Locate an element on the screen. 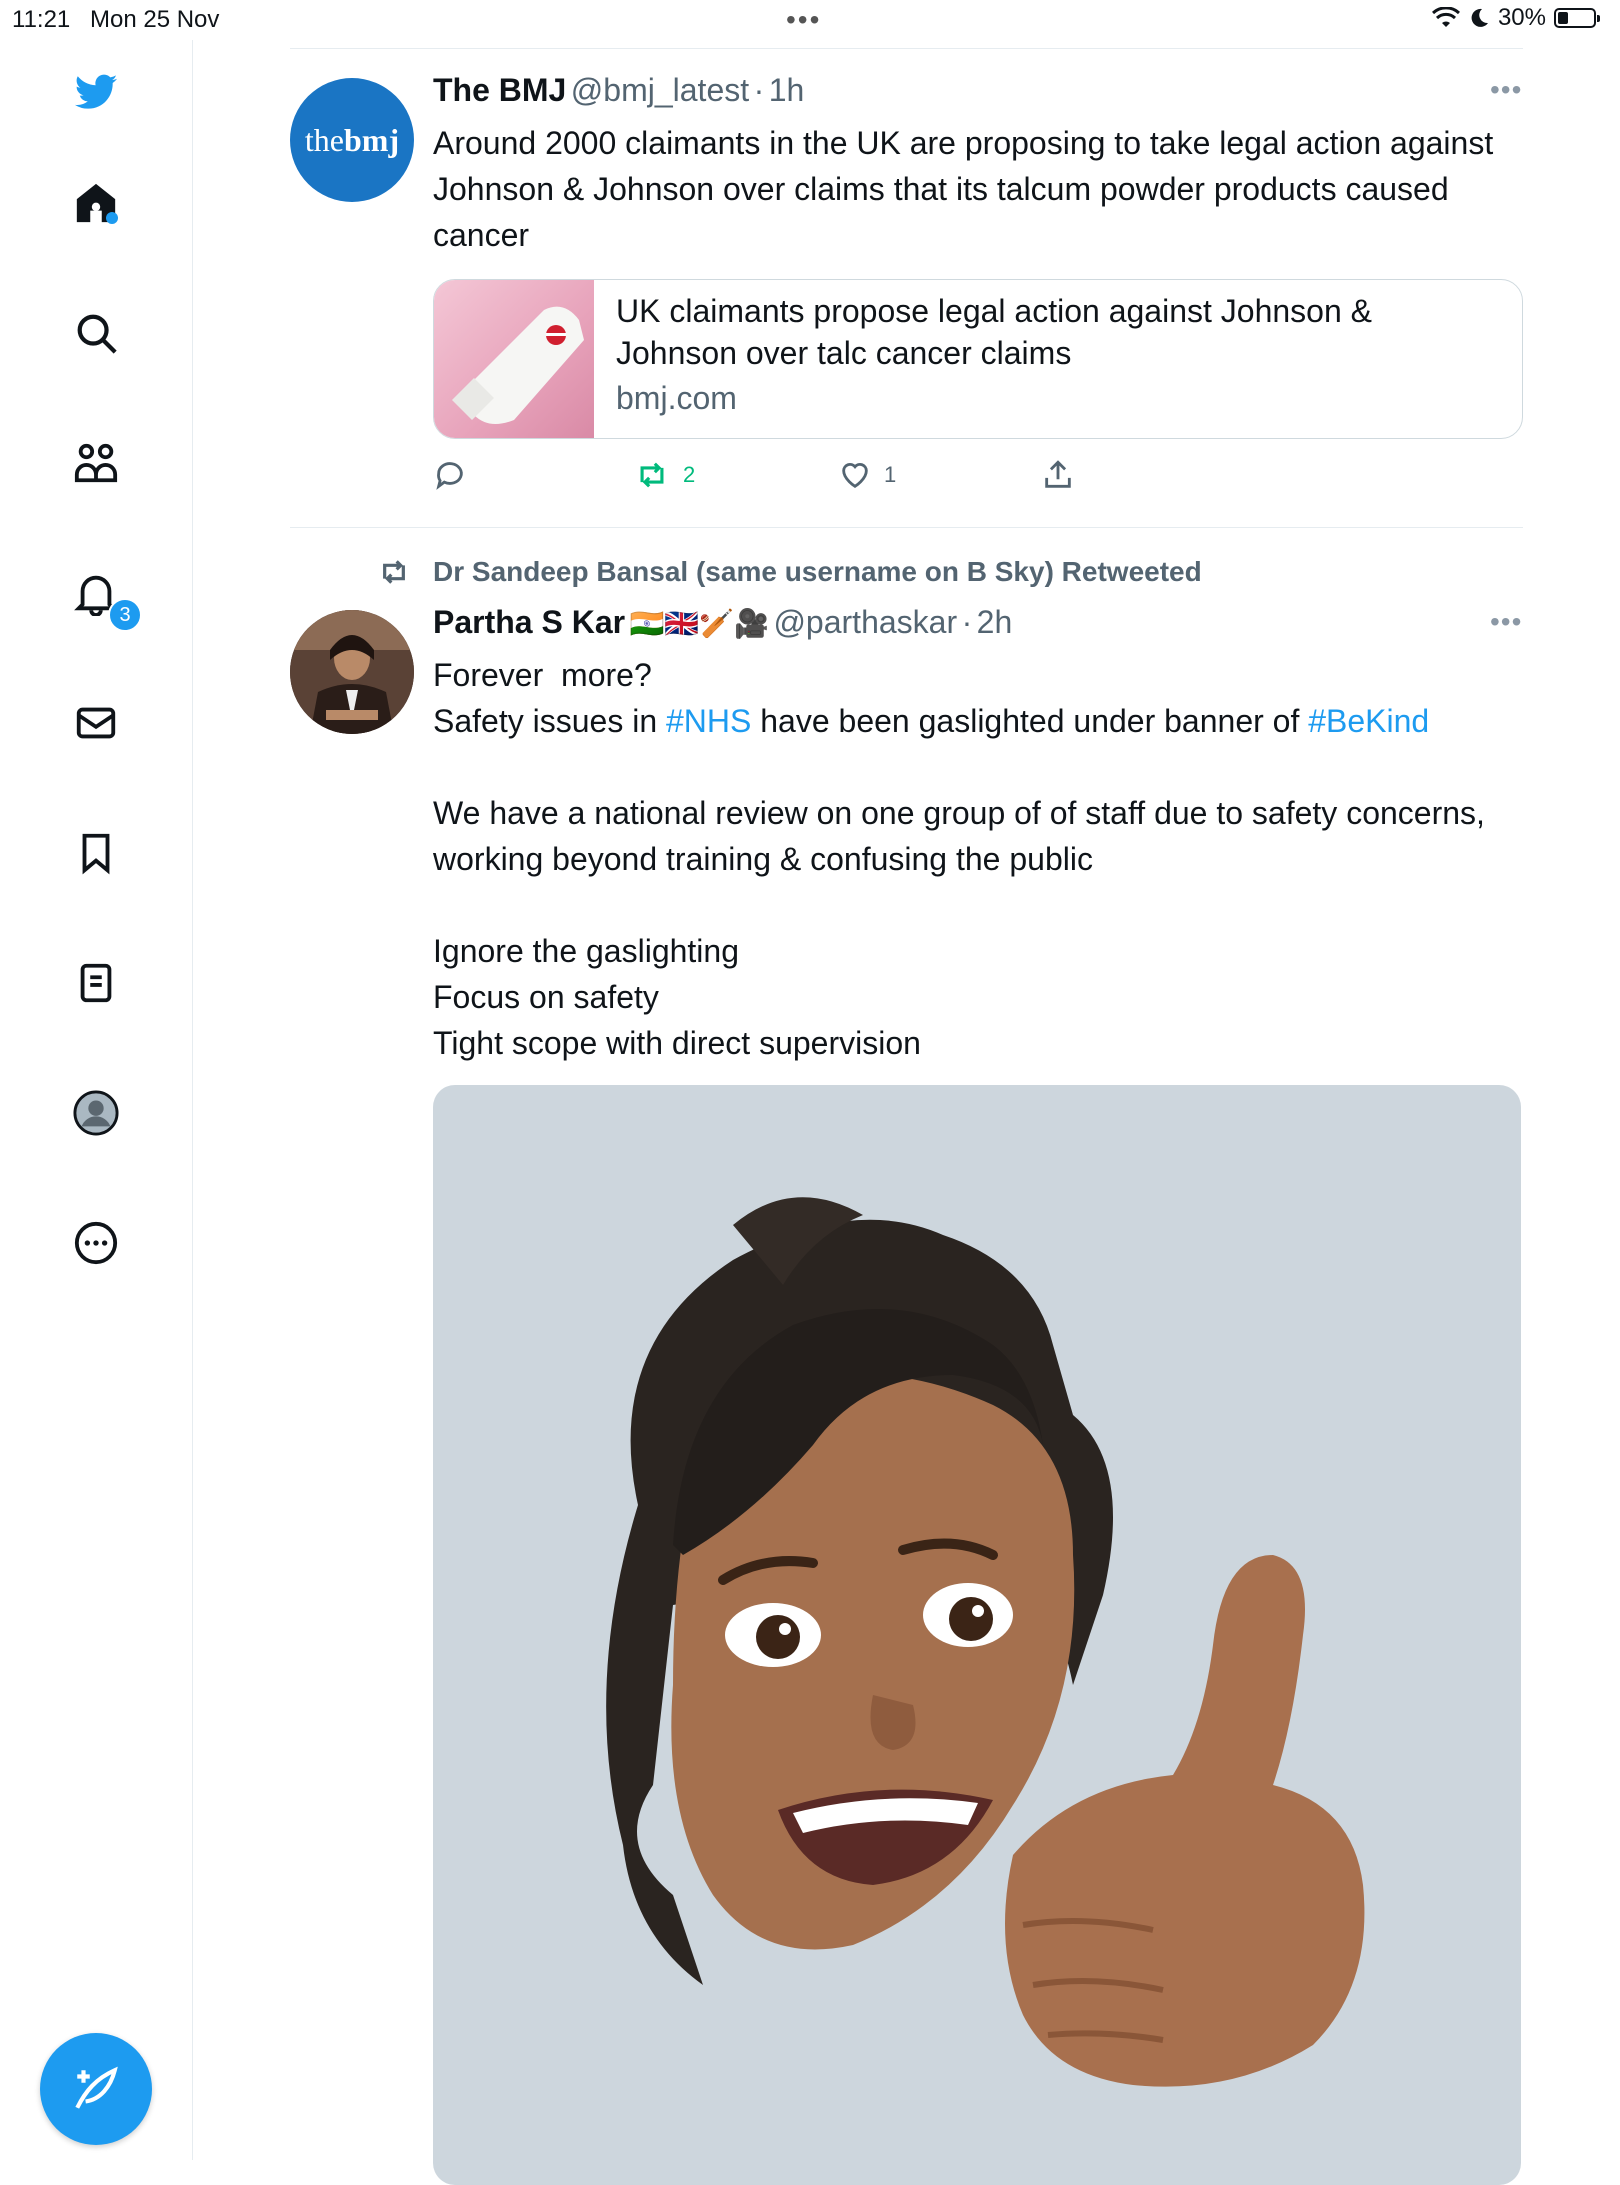 The width and height of the screenshot is (1620, 2185). communities-icon is located at coordinates (96, 463).